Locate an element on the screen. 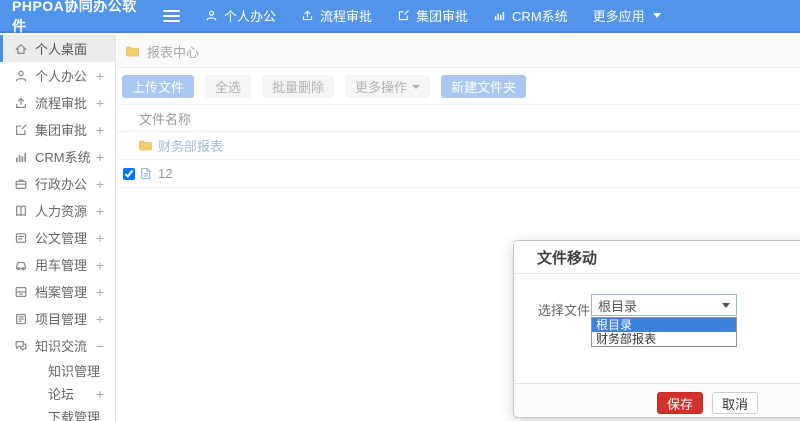  sidebar-item-label: 项目管理 is located at coordinates (61, 319).